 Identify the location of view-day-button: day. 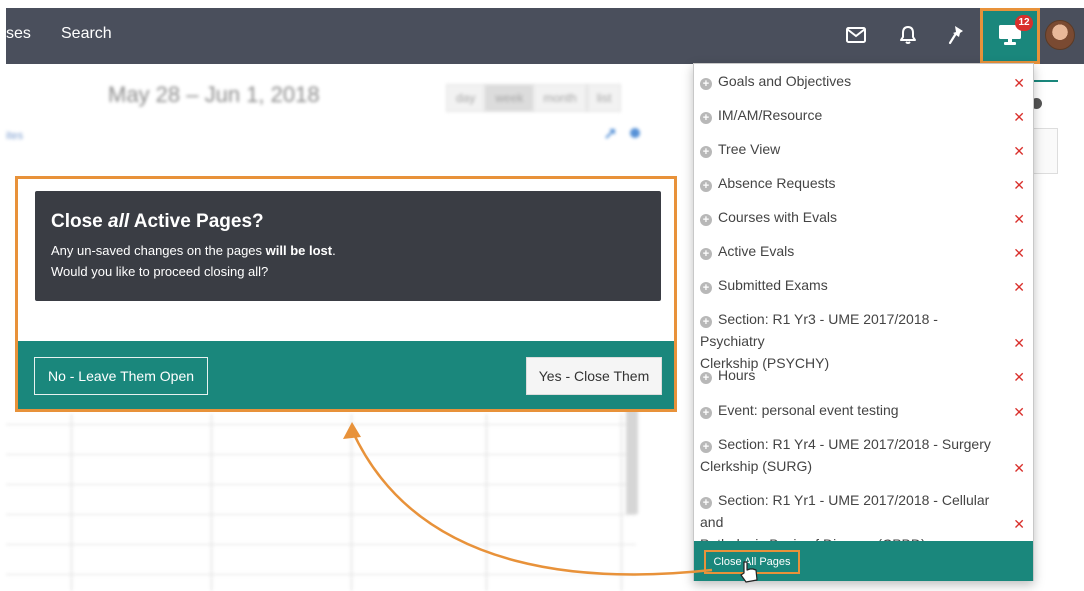
(466, 98).